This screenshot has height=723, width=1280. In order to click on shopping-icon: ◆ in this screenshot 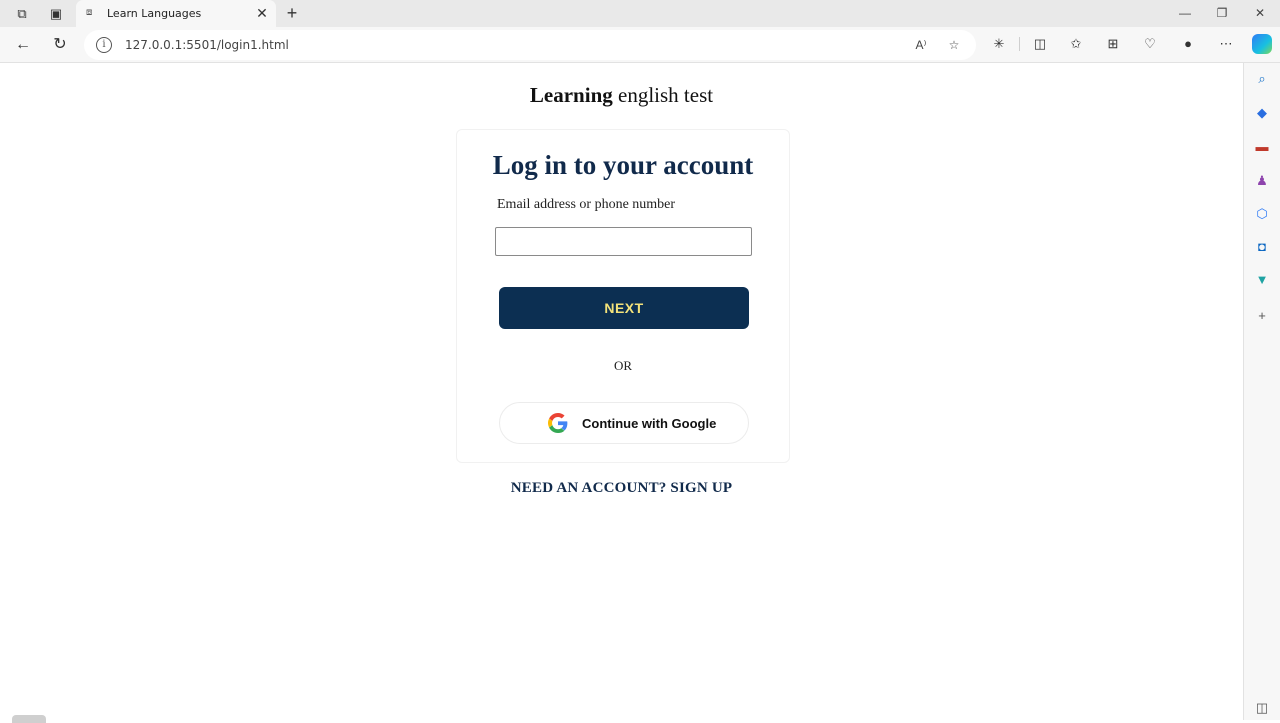, I will do `click(1262, 113)`.